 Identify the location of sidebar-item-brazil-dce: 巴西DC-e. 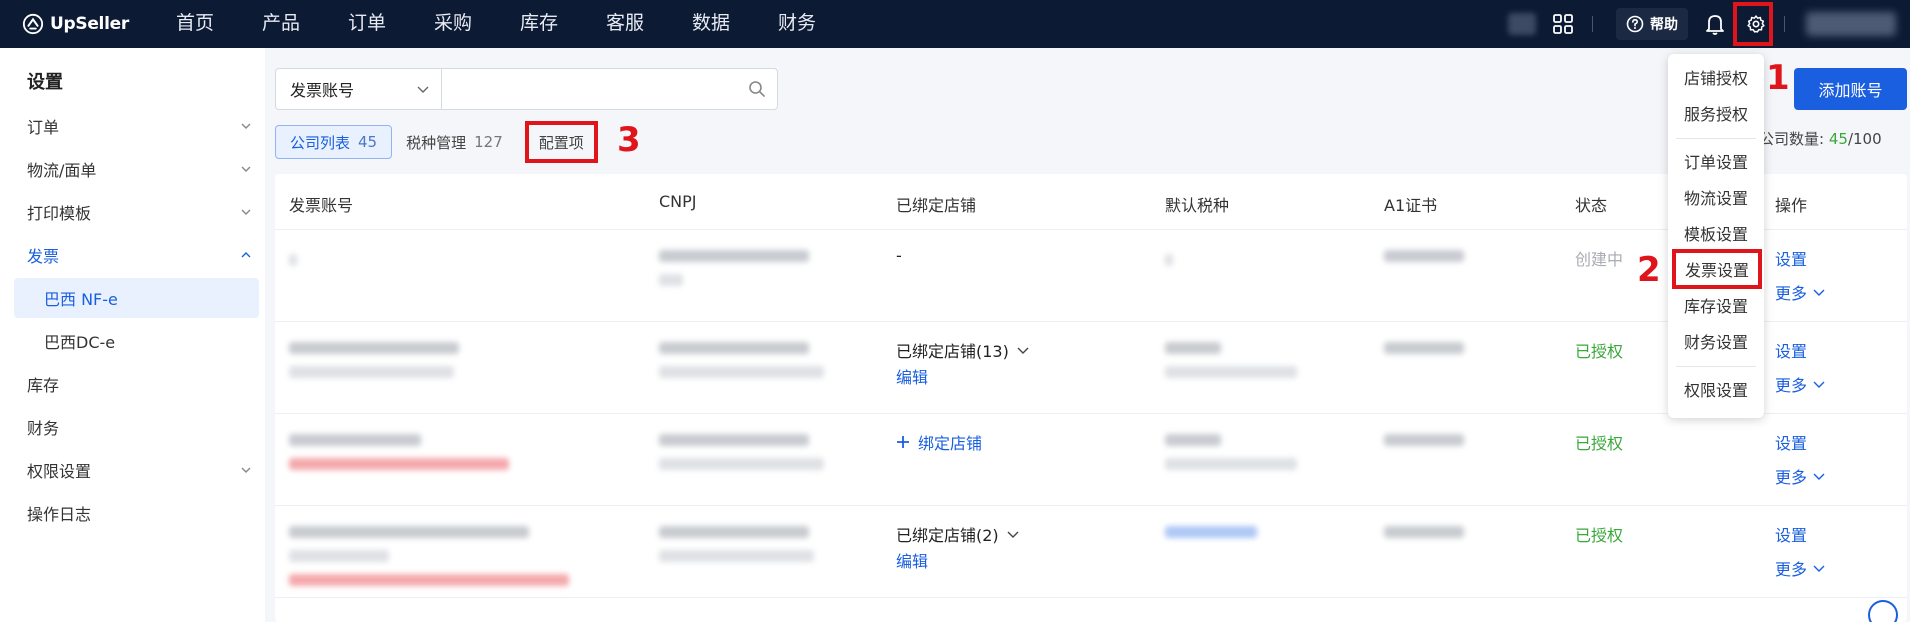
(136, 341).